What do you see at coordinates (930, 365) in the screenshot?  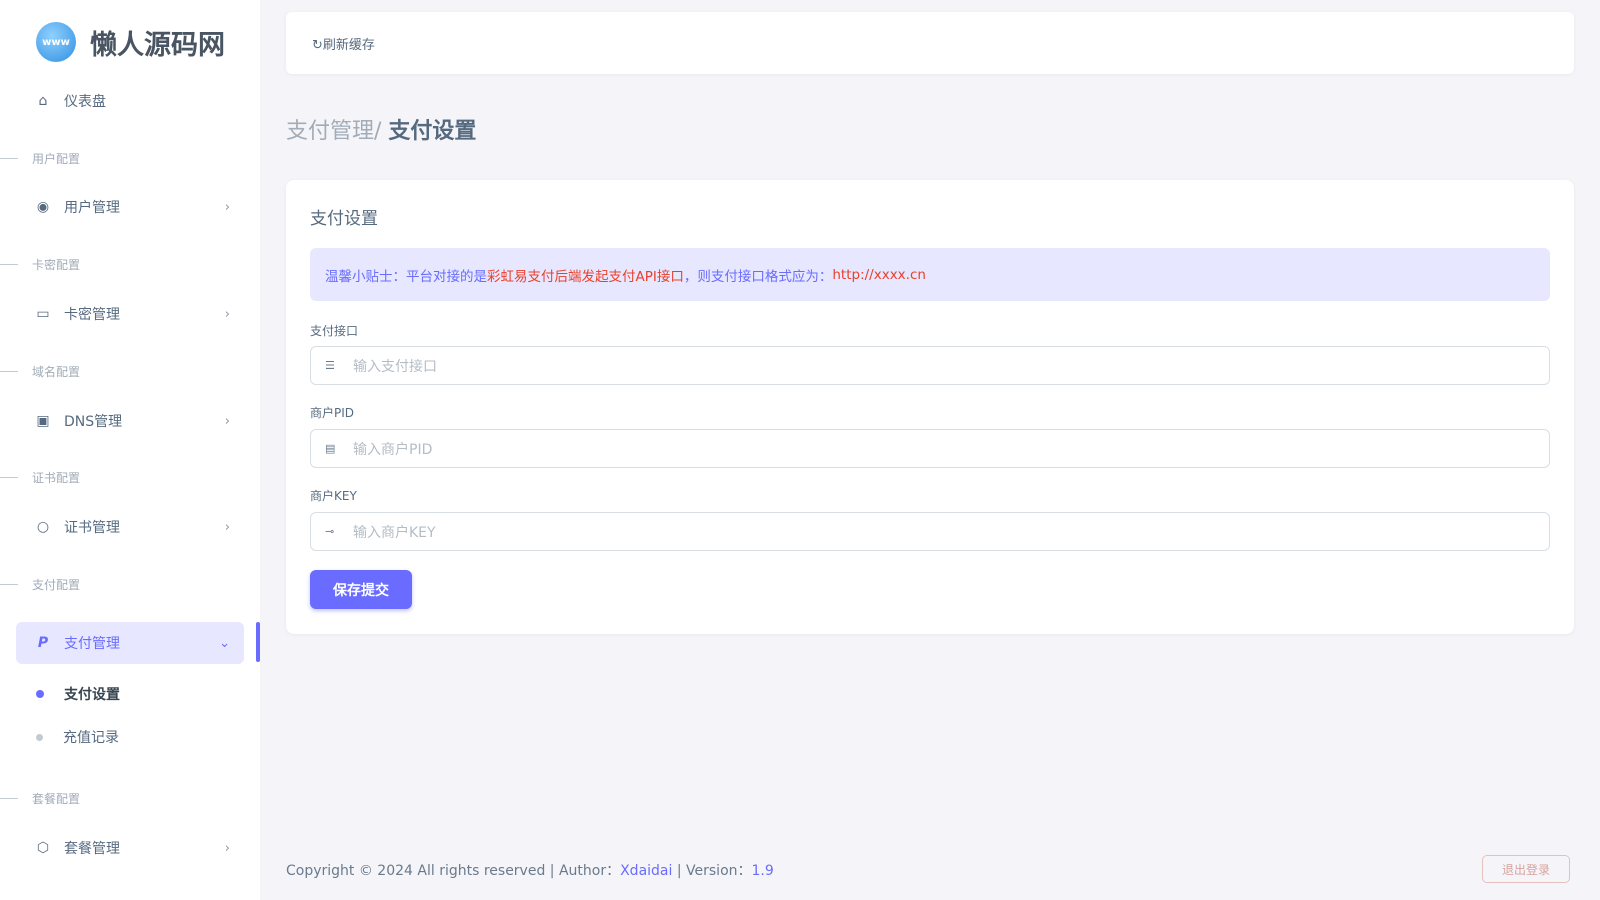 I see `payment-api-input: ☰ 输入支付接口` at bounding box center [930, 365].